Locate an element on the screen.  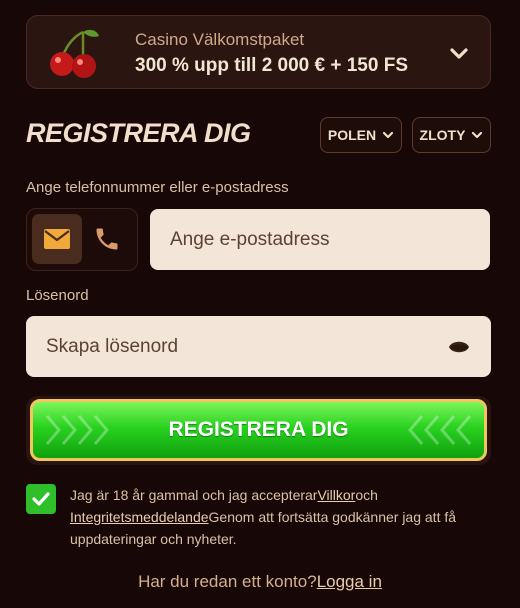
phone-icon is located at coordinates (107, 239).